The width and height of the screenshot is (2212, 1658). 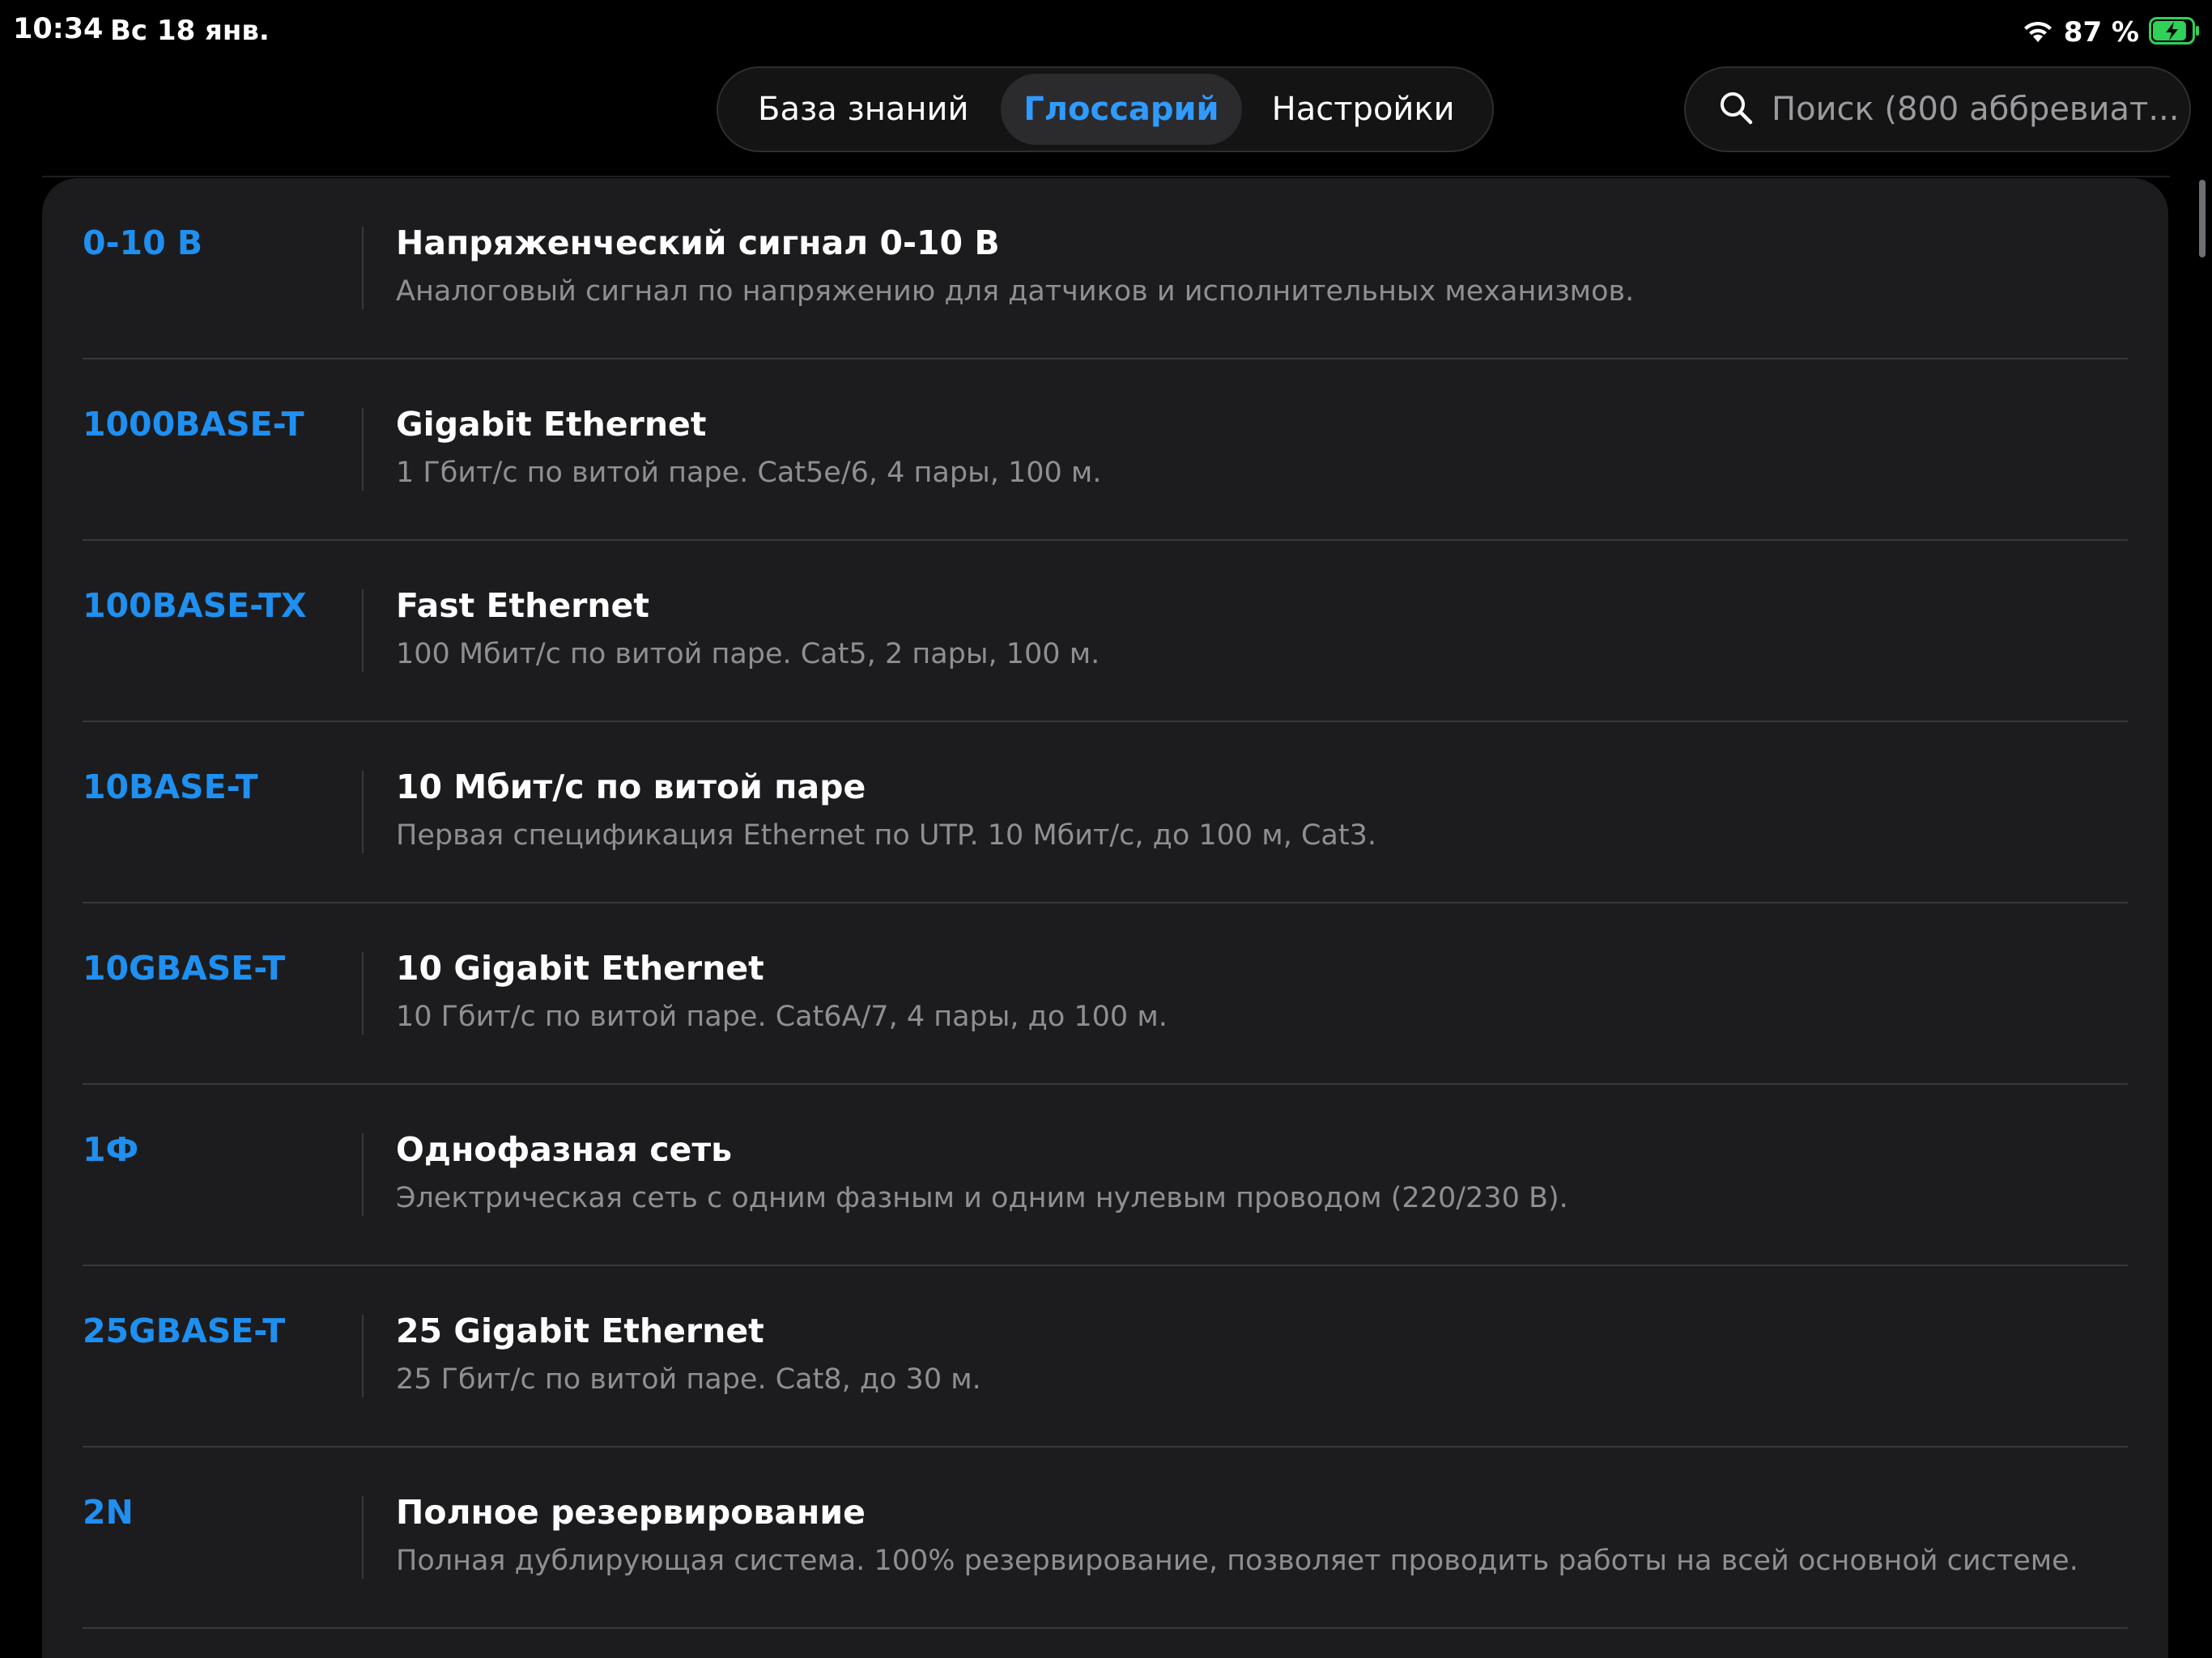 What do you see at coordinates (689, 1379) in the screenshot?
I see `glossary-description: 25 Гбит/с по витой паре. Cat8, до 30 м.` at bounding box center [689, 1379].